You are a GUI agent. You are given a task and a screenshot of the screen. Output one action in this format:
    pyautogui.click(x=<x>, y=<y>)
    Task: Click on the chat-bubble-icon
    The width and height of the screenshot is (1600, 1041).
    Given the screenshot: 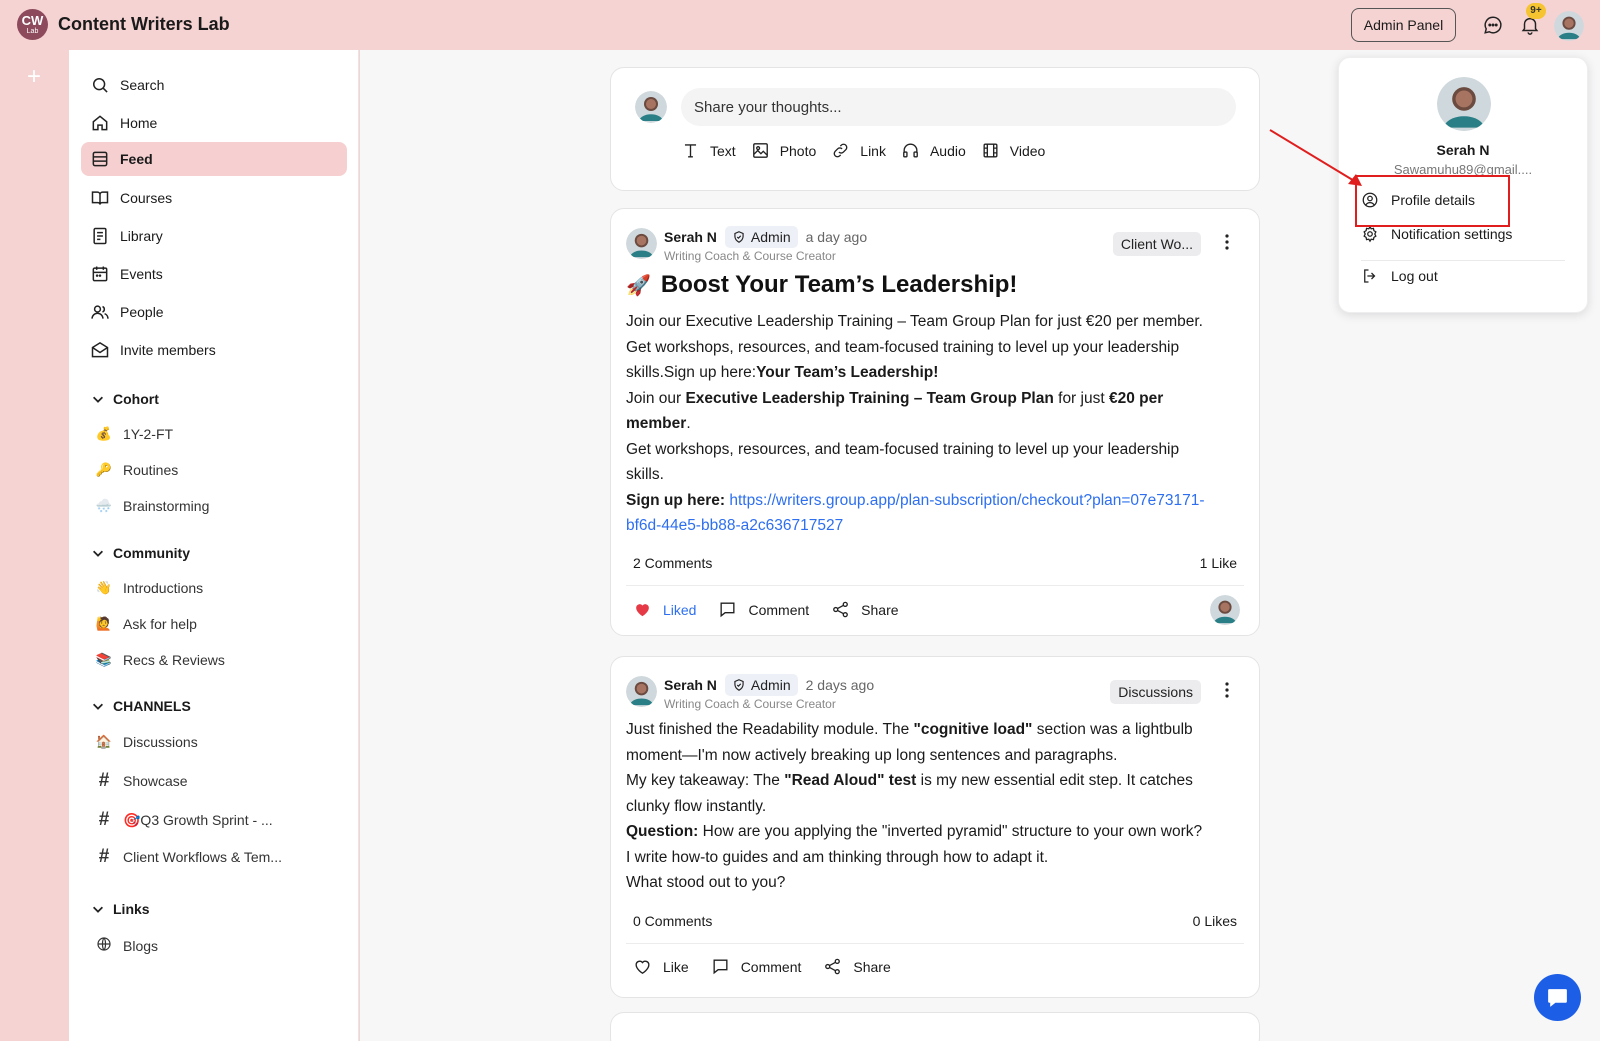 What is the action you would take?
    pyautogui.click(x=1557, y=998)
    